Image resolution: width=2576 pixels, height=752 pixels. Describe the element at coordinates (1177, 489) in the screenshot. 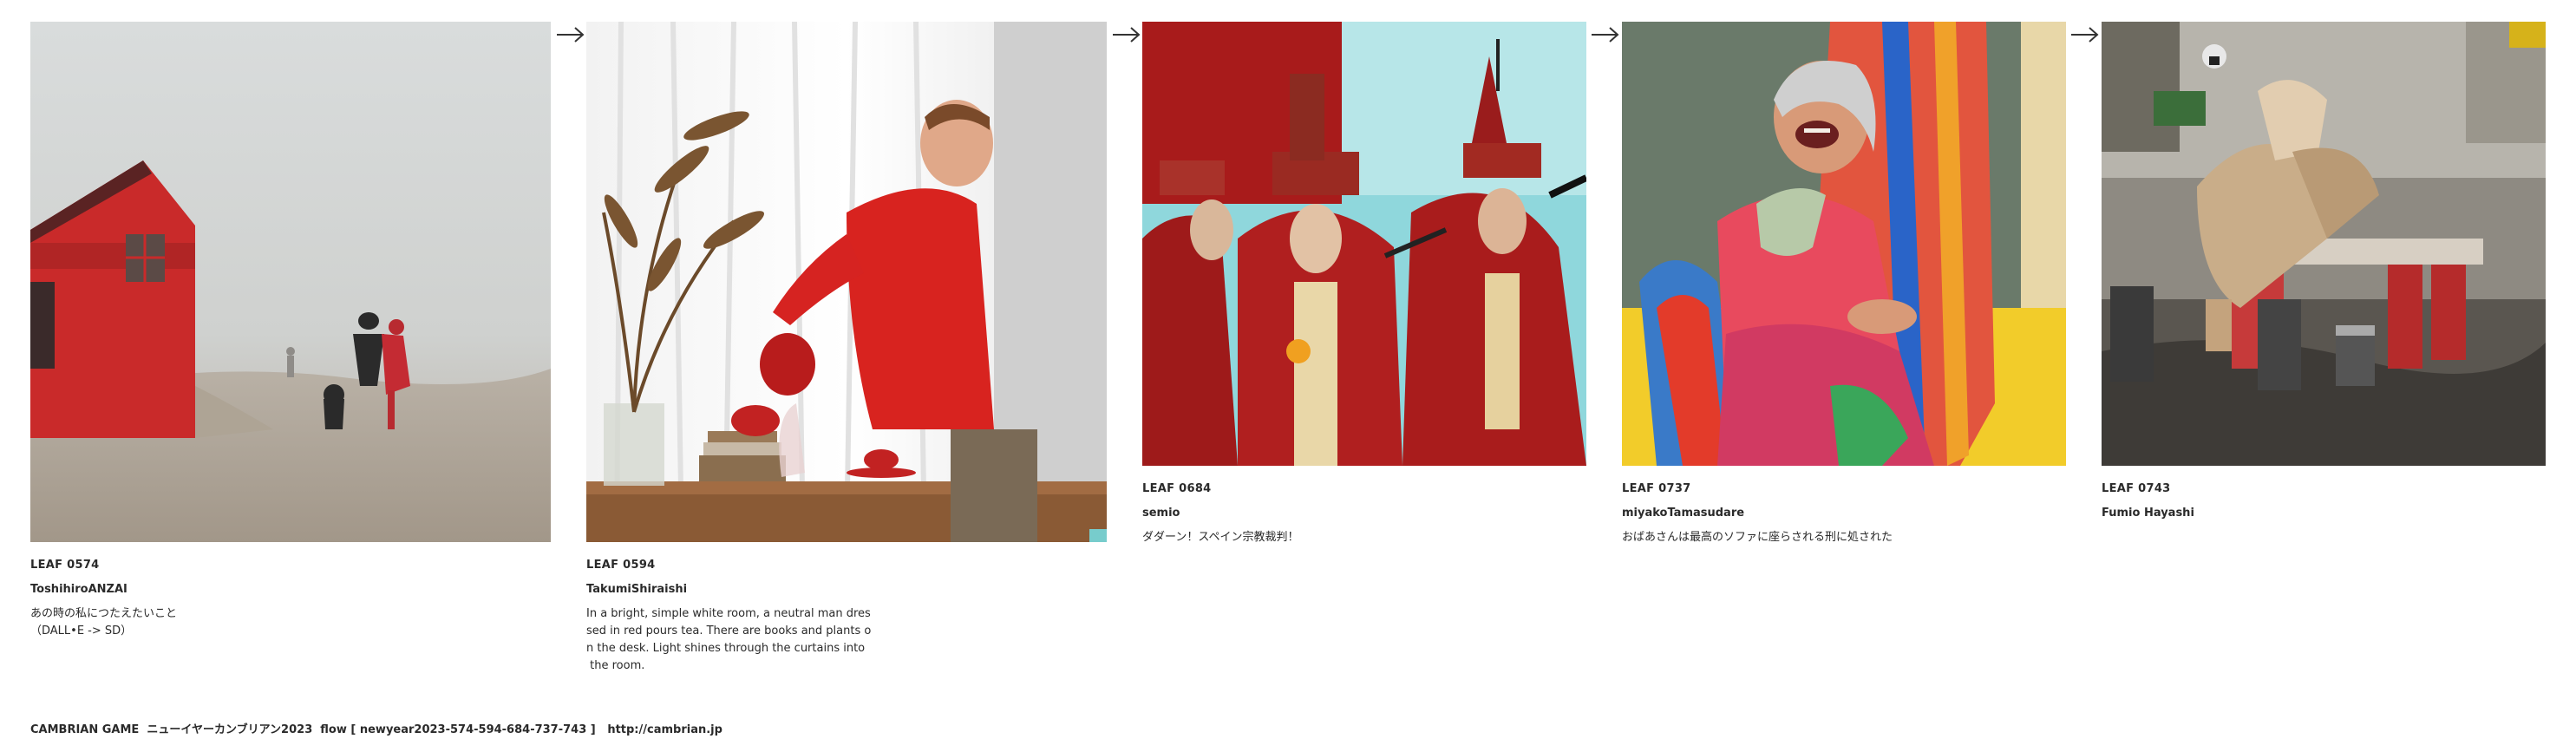

I see `leaf-id: LEAF 0684` at that location.